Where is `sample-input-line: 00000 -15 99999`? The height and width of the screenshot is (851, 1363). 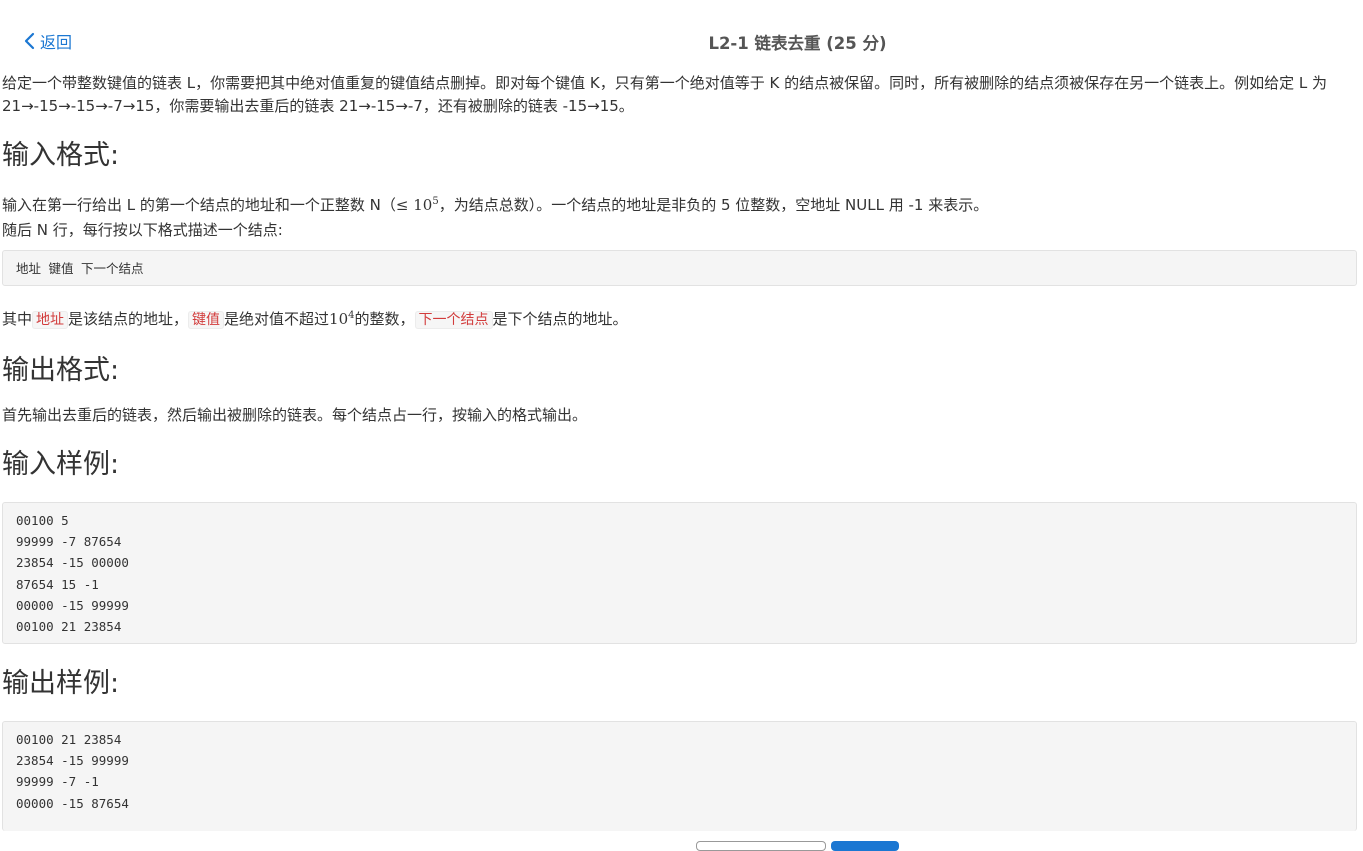
sample-input-line: 00000 -15 99999 is located at coordinates (72, 605).